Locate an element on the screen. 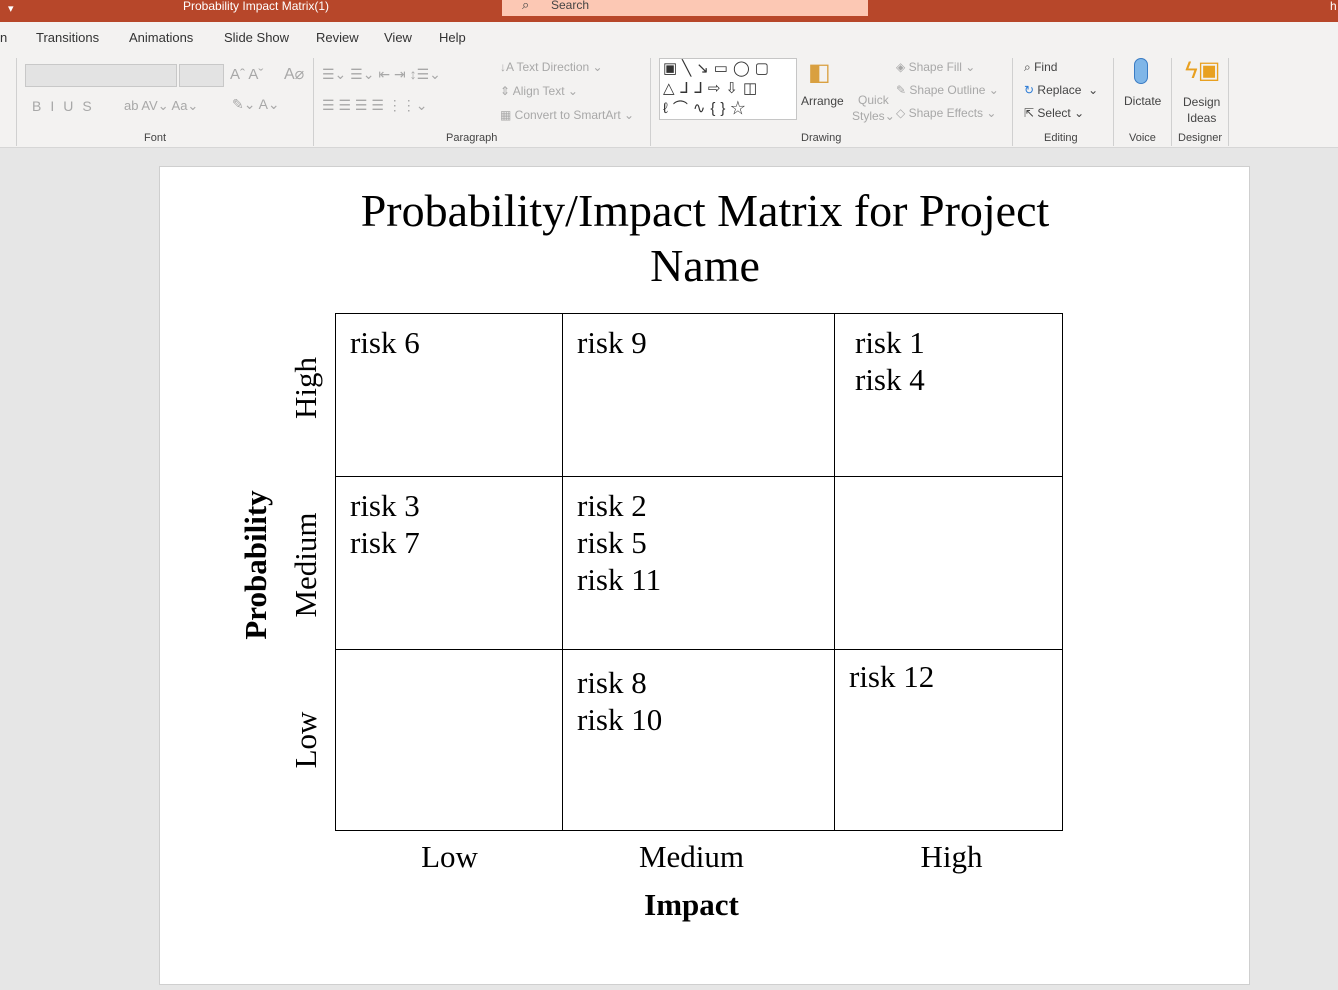  row-label-medium: Medium is located at coordinates (305, 565).